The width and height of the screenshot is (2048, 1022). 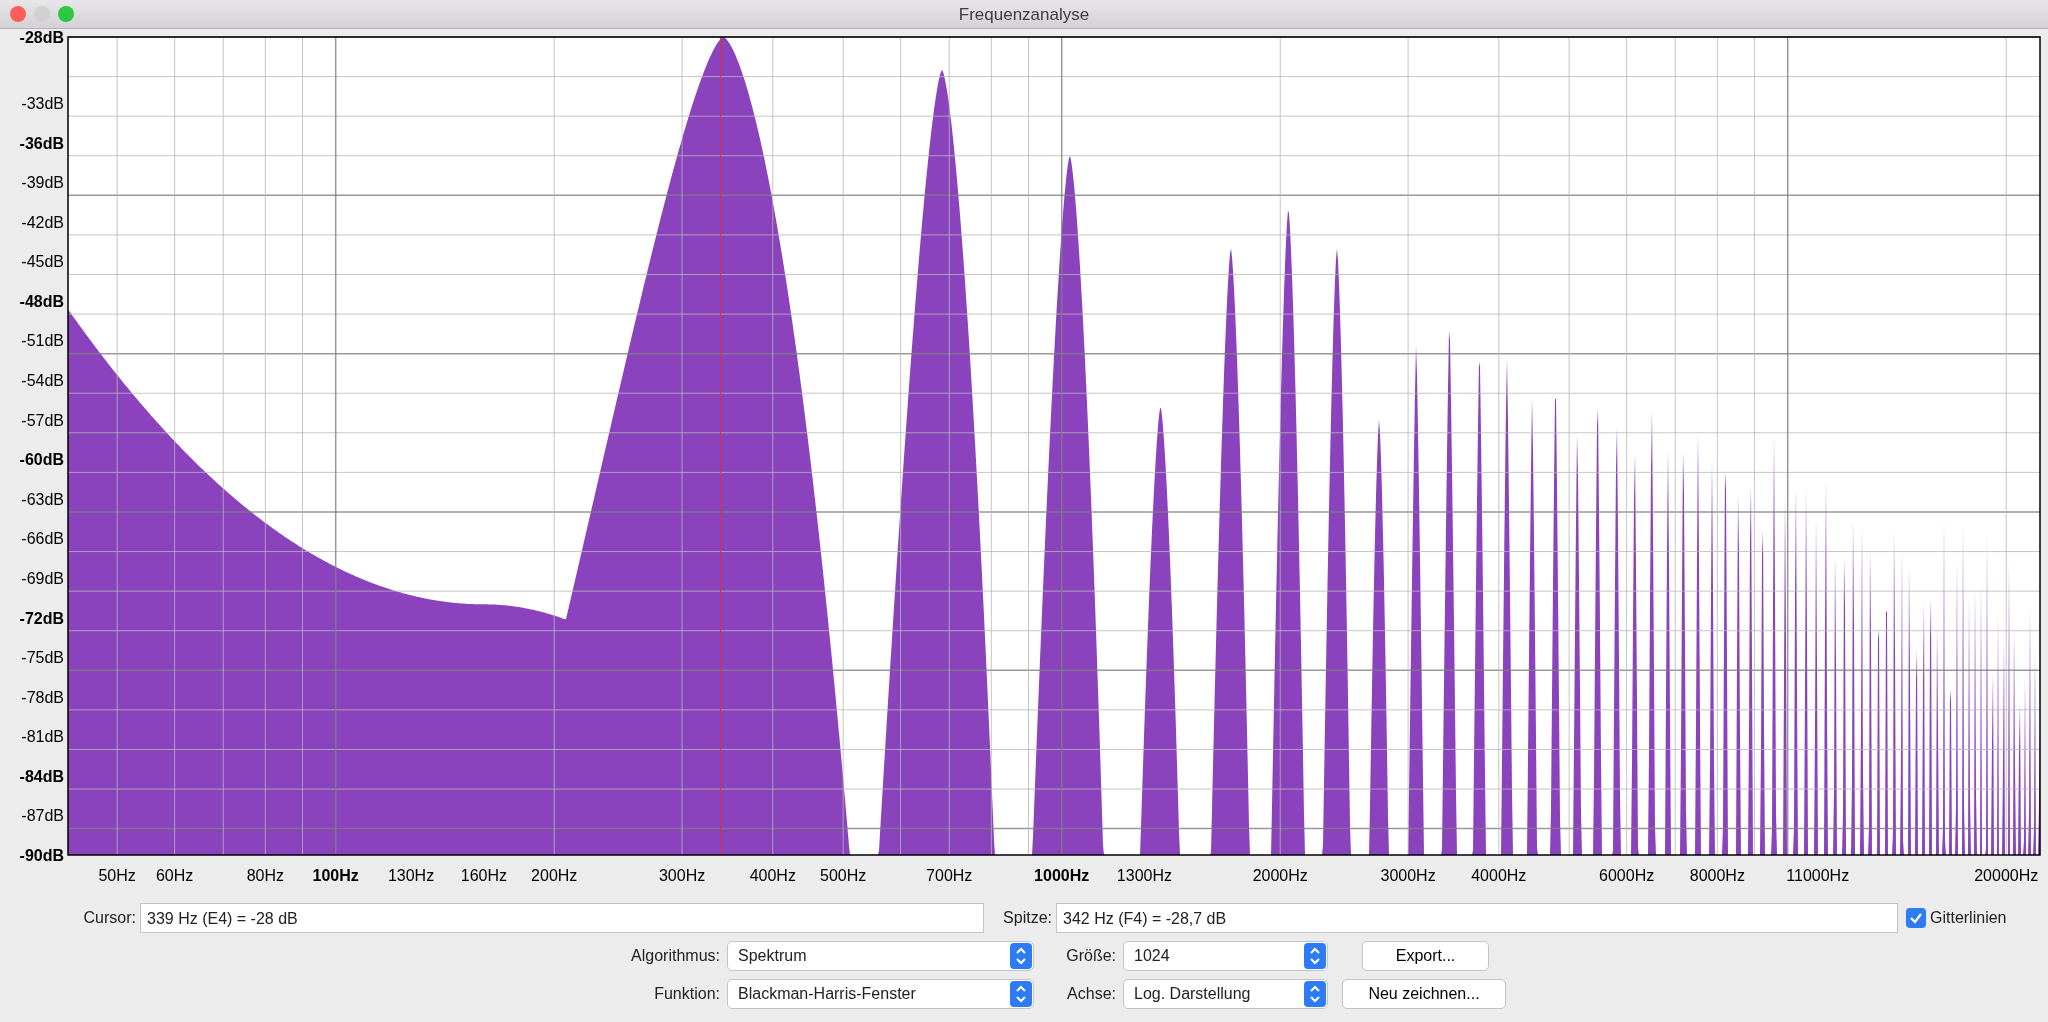 What do you see at coordinates (66, 14) in the screenshot?
I see `zoom-icon` at bounding box center [66, 14].